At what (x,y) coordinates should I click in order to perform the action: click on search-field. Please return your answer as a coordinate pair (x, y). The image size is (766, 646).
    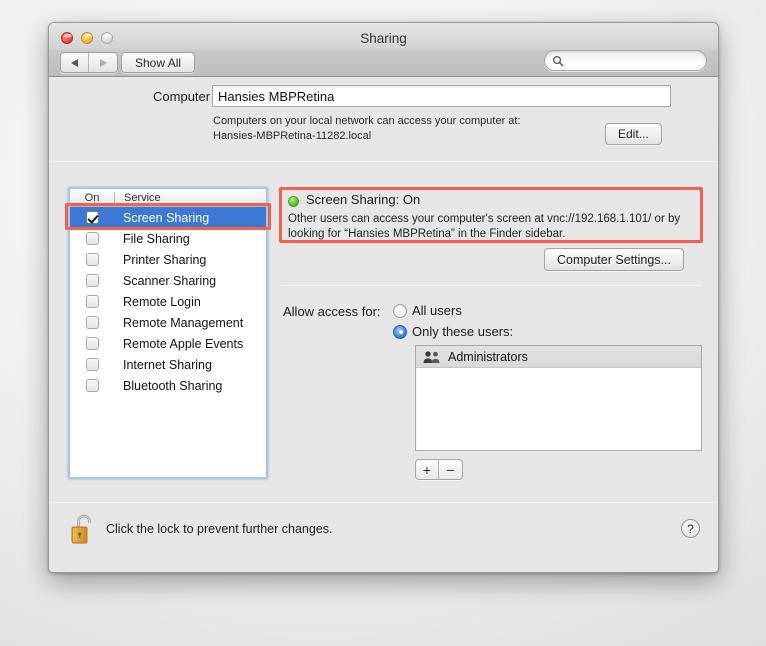
    Looking at the image, I should click on (625, 60).